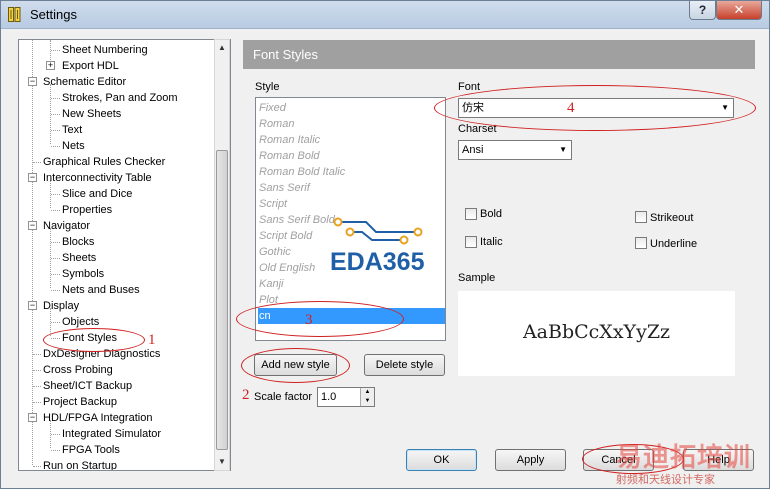 Image resolution: width=770 pixels, height=489 pixels. Describe the element at coordinates (367, 401) in the screenshot. I see `spin-down-icon: ▼` at that location.